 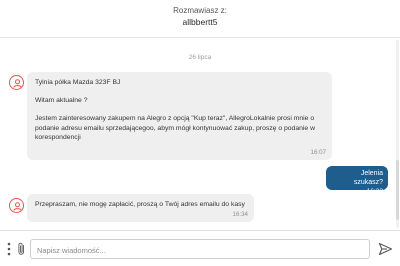 What do you see at coordinates (61, 101) in the screenshot?
I see `message-text: Witam aktualne ?` at bounding box center [61, 101].